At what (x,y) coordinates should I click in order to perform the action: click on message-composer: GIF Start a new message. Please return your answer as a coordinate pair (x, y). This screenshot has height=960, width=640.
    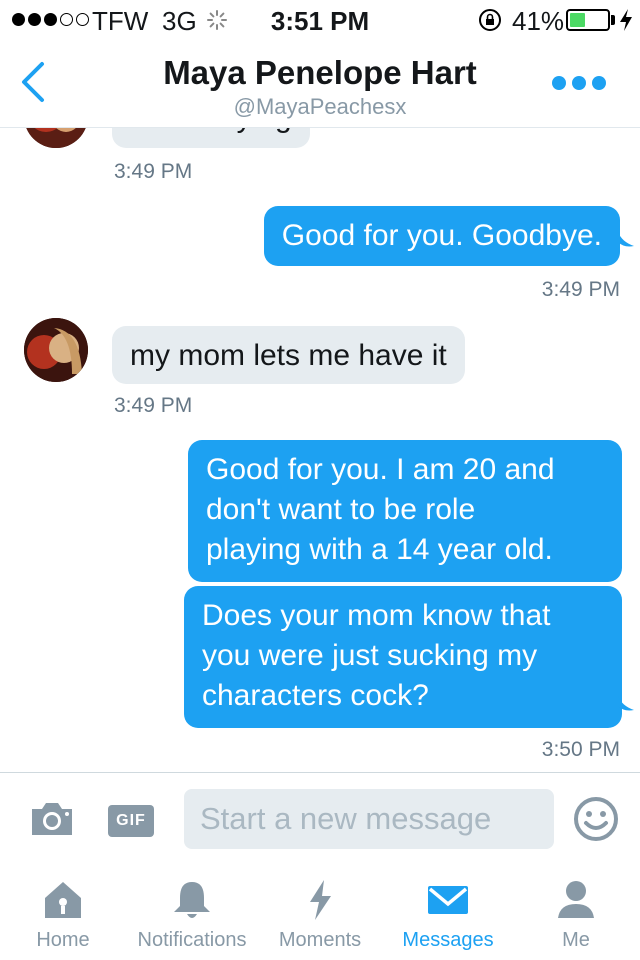
    Looking at the image, I should click on (320, 818).